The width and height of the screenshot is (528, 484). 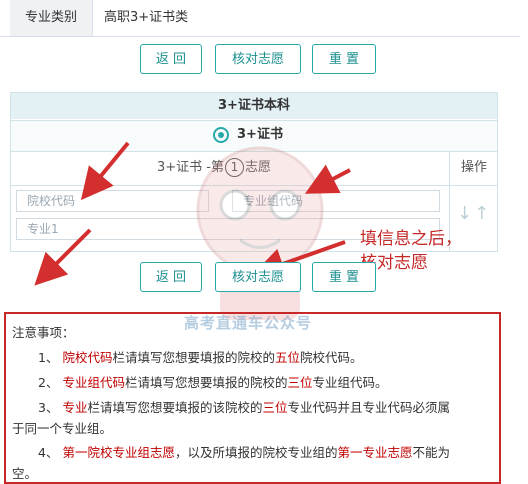 I want to click on check-choices-button-bottom: 核对志愿, so click(x=258, y=277).